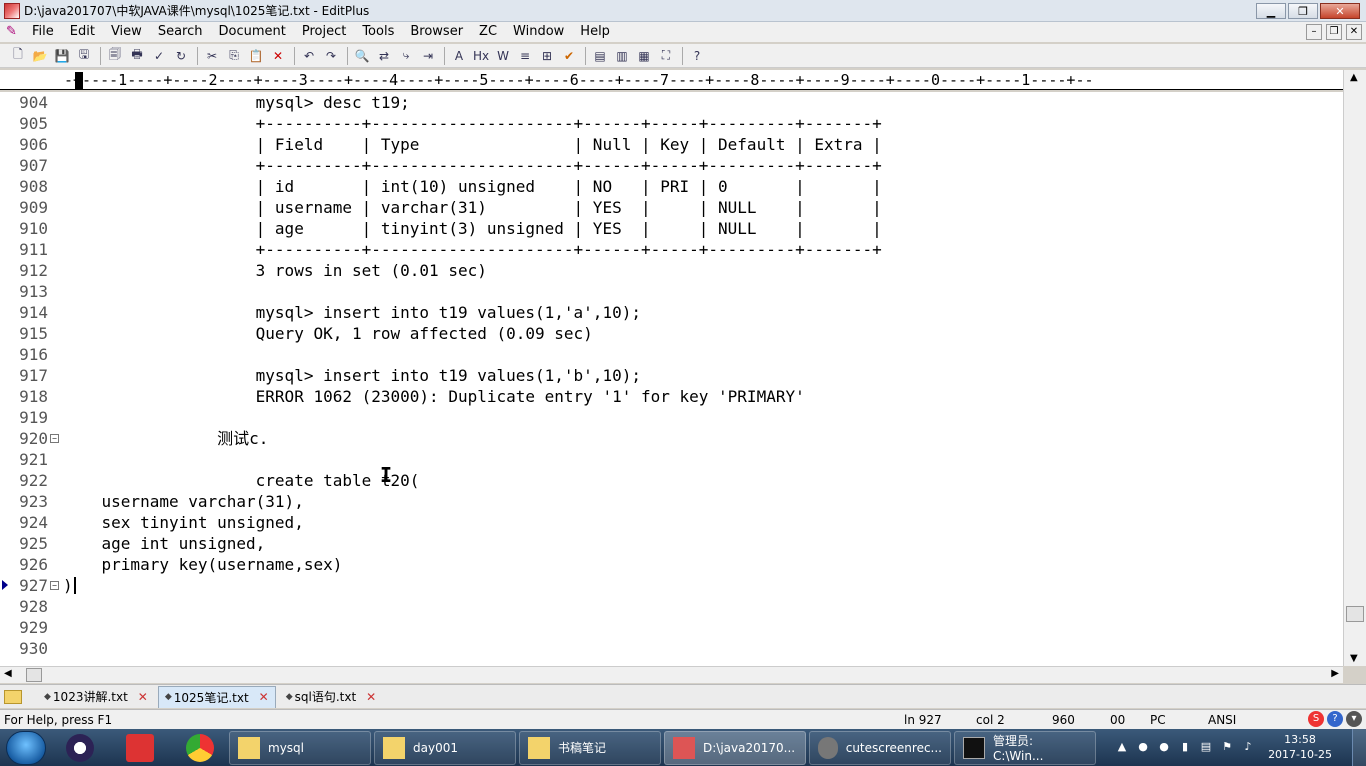 The width and height of the screenshot is (1366, 766). I want to click on copy-icon: ⎘, so click(234, 56).